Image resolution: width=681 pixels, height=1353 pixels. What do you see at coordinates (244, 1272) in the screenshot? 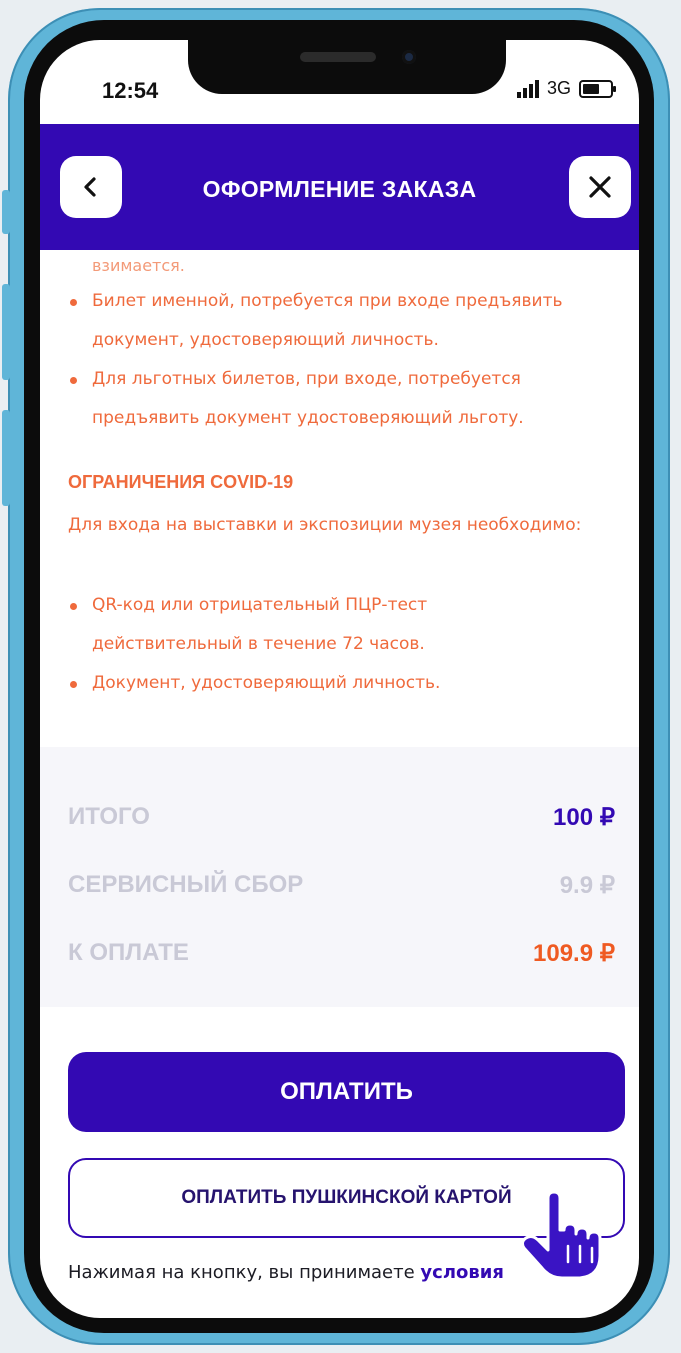
I see `consent-label: Нажимая на кнопку, вы принимаете` at bounding box center [244, 1272].